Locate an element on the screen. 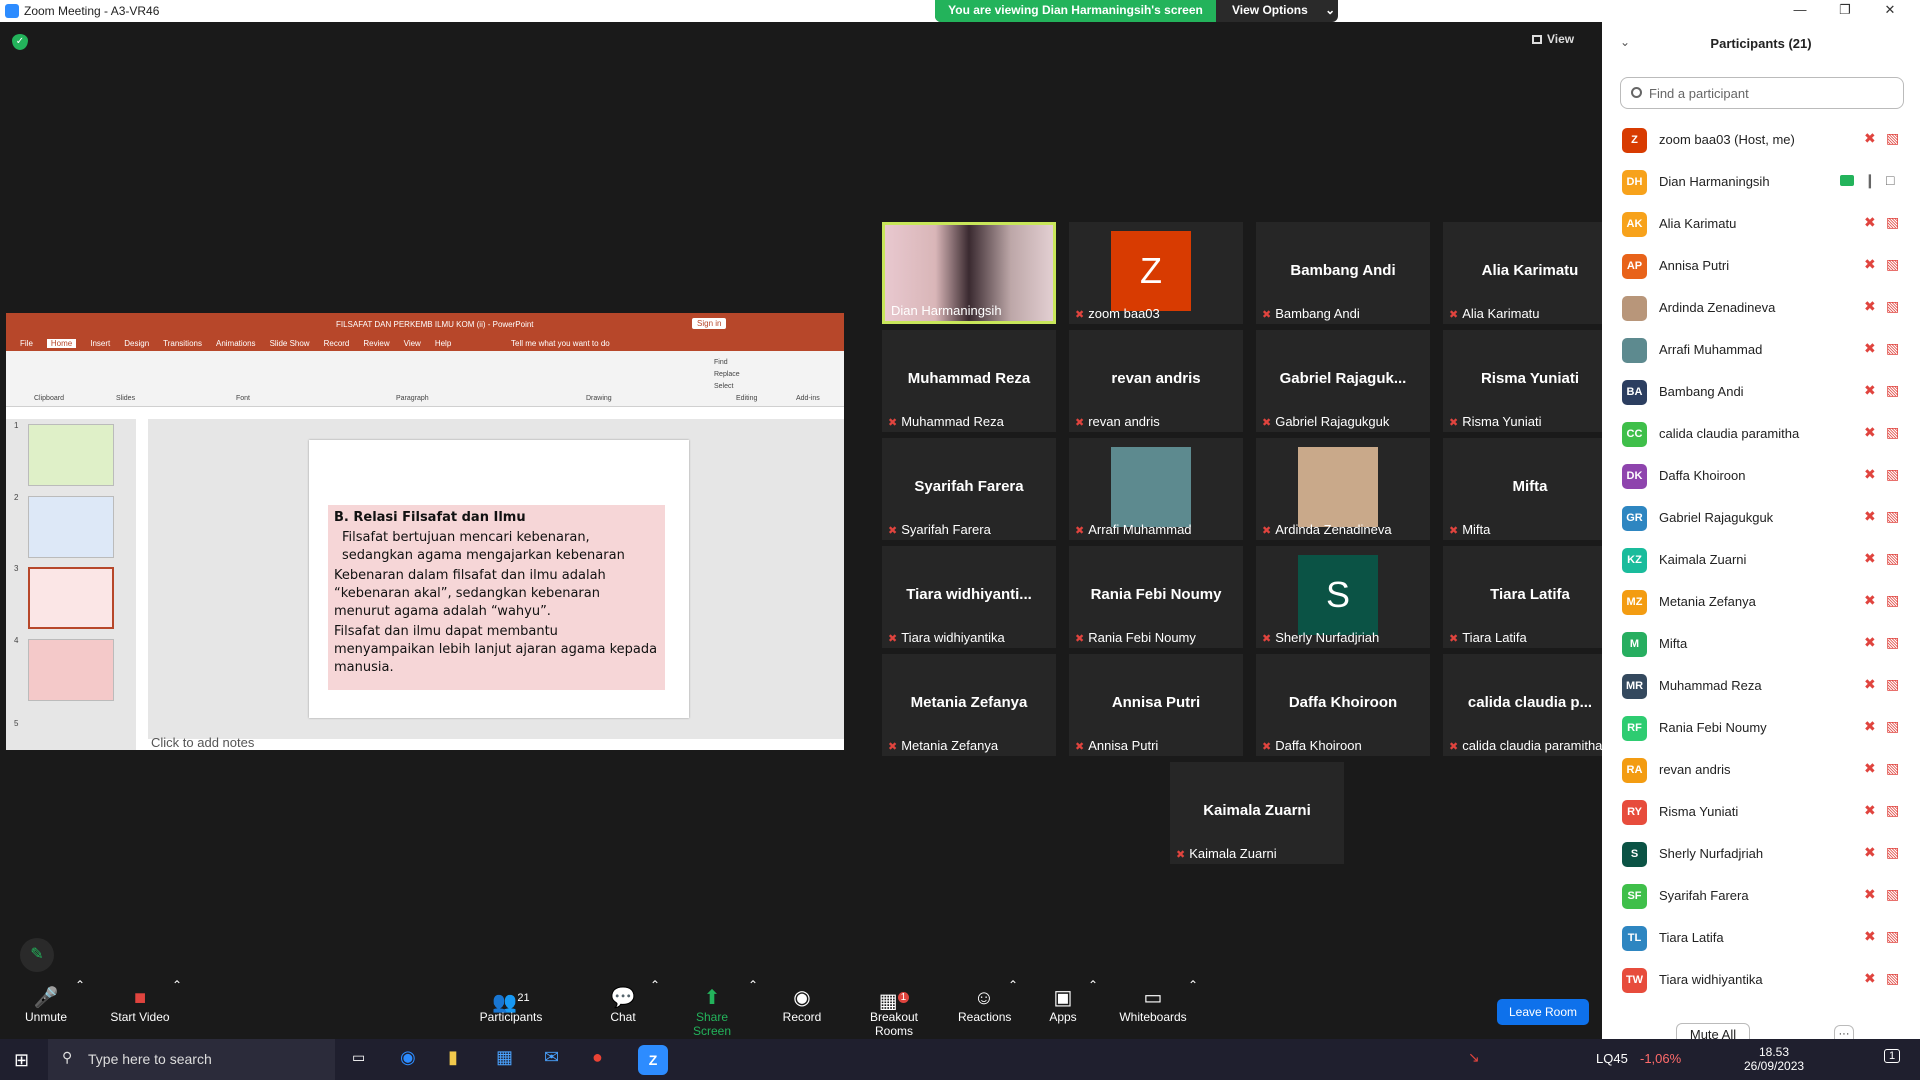 This screenshot has width=1920, height=1080. mic-on-icon: ❙ is located at coordinates (1870, 180).